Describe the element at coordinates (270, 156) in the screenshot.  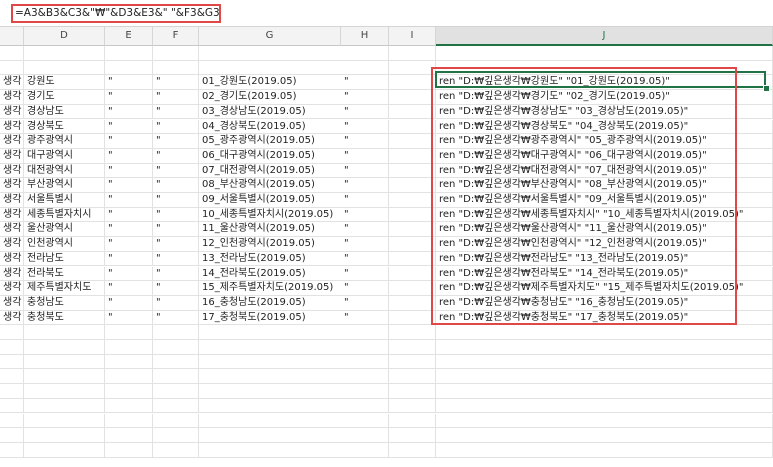
I see `cell-g: 06_대구광역시(2019.05)` at that location.